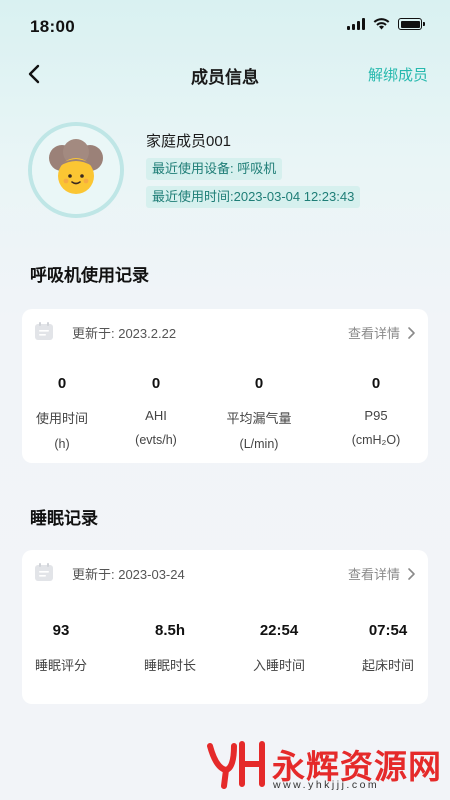 This screenshot has width=450, height=800. What do you see at coordinates (189, 141) in the screenshot?
I see `member-name: 家庭成员001` at bounding box center [189, 141].